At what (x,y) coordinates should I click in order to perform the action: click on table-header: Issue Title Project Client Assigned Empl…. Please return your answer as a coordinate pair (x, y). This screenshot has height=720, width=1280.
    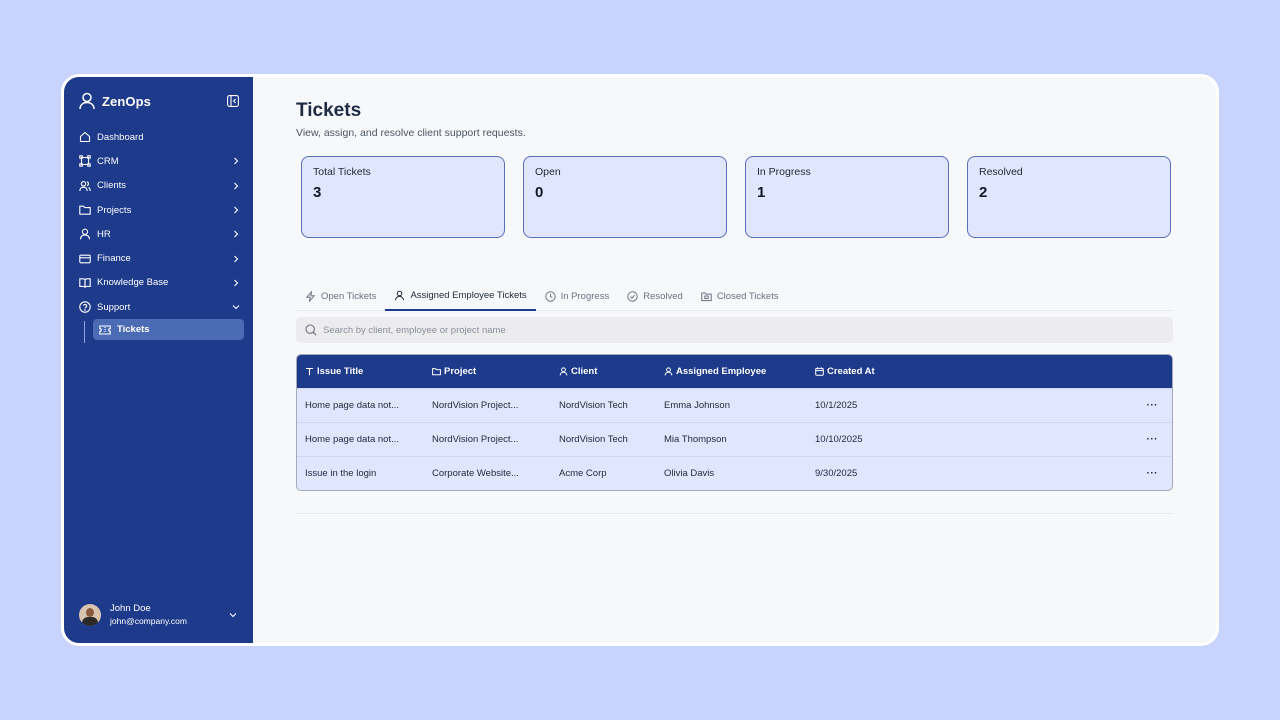
    Looking at the image, I should click on (734, 371).